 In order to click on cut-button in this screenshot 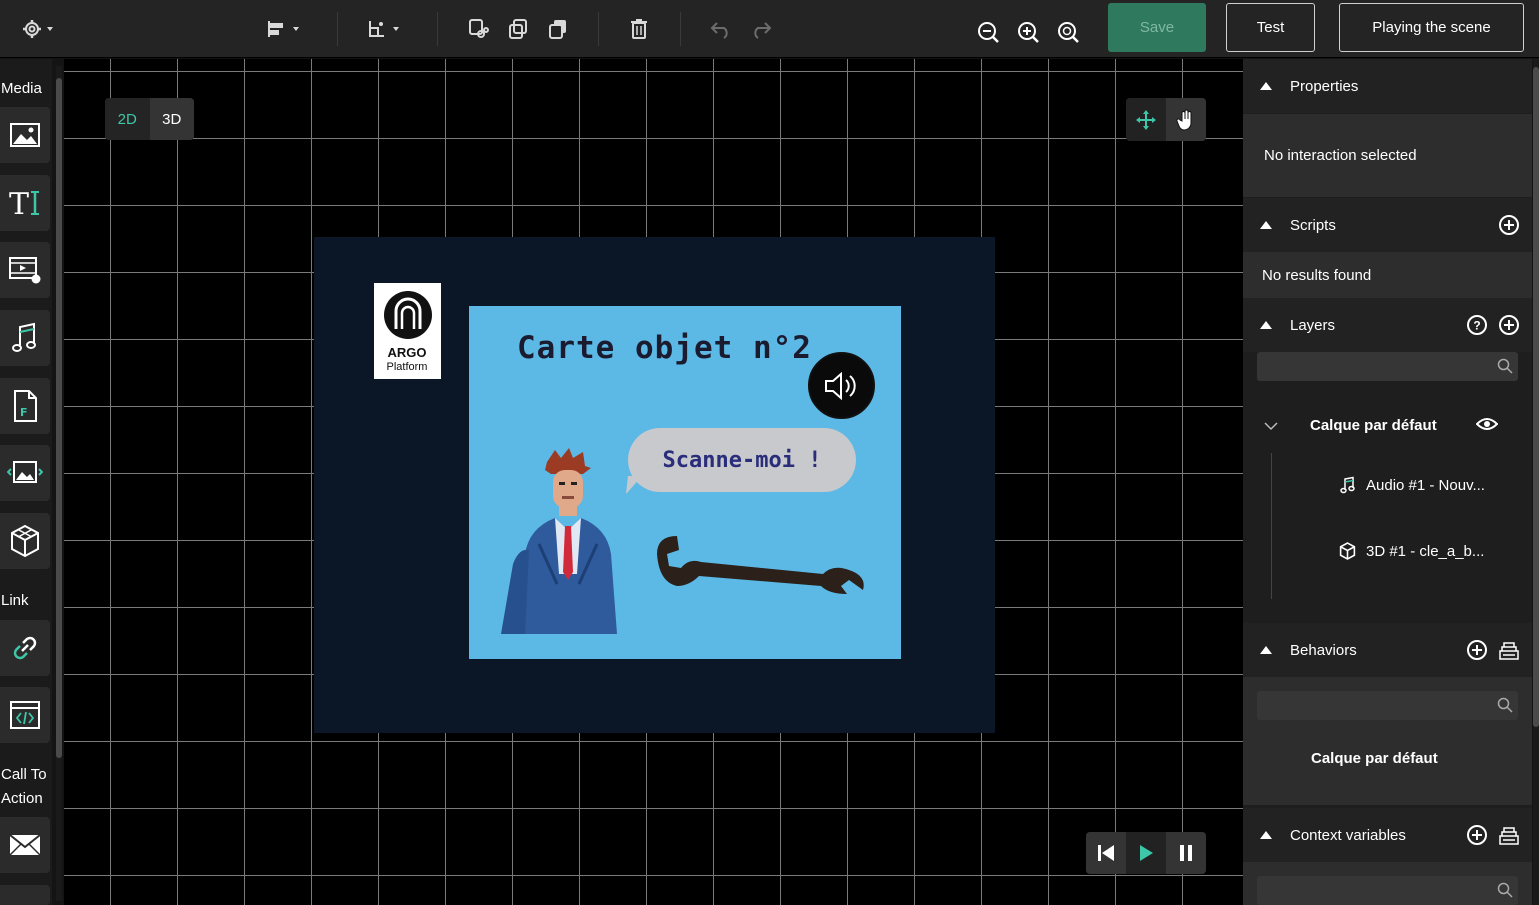, I will do `click(478, 29)`.